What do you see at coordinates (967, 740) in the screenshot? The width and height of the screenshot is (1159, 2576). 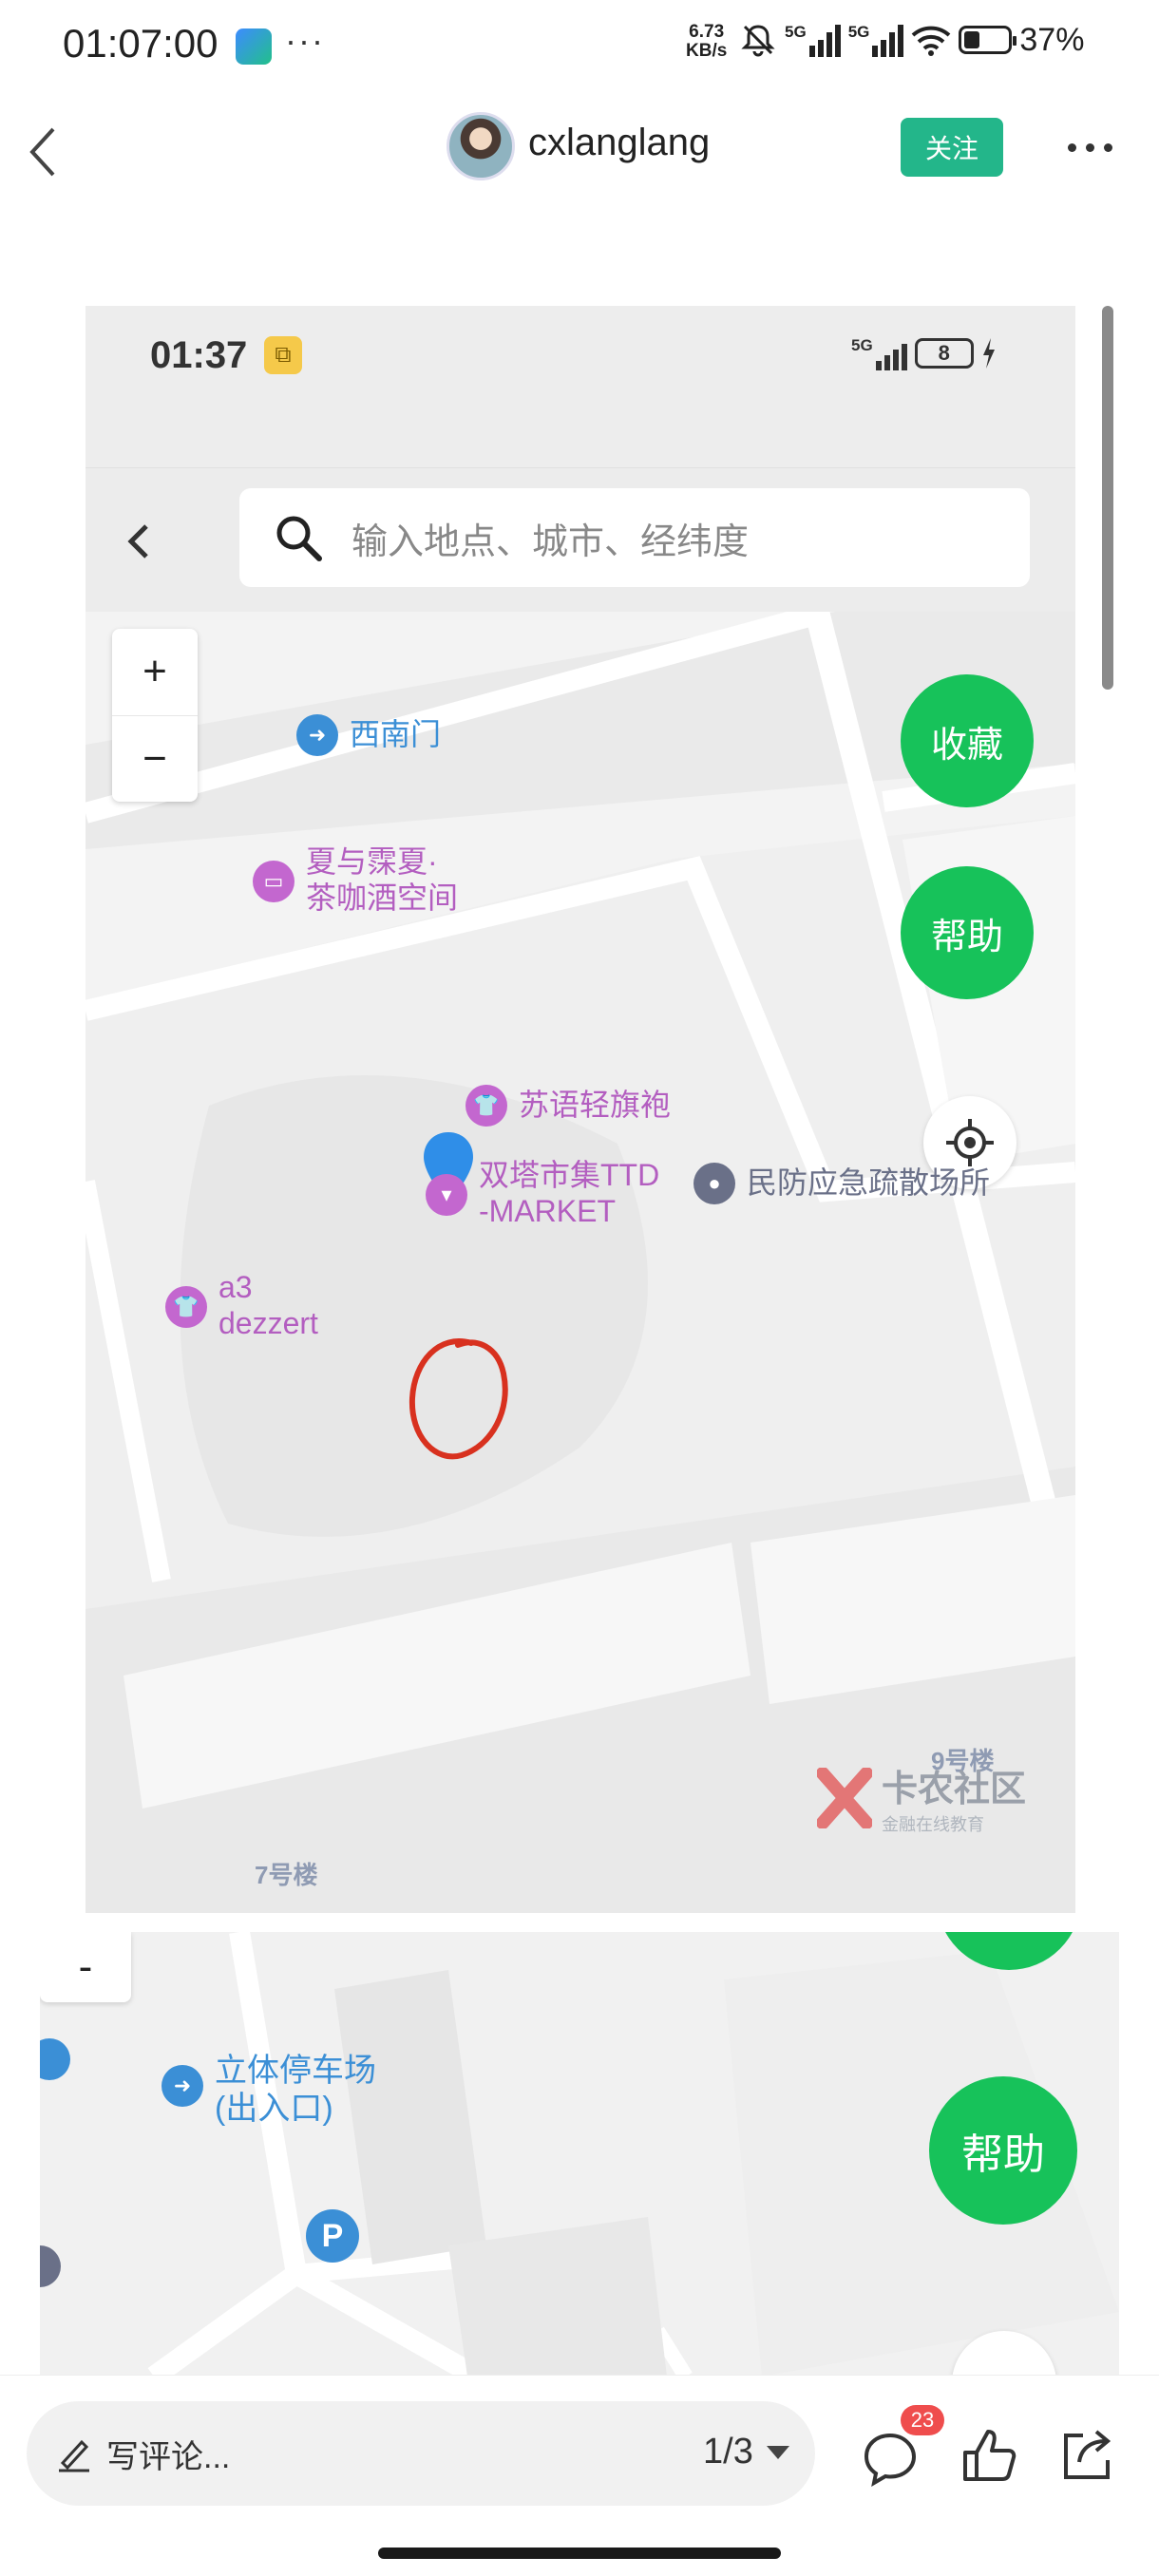 I see `favorite-button: 收藏` at bounding box center [967, 740].